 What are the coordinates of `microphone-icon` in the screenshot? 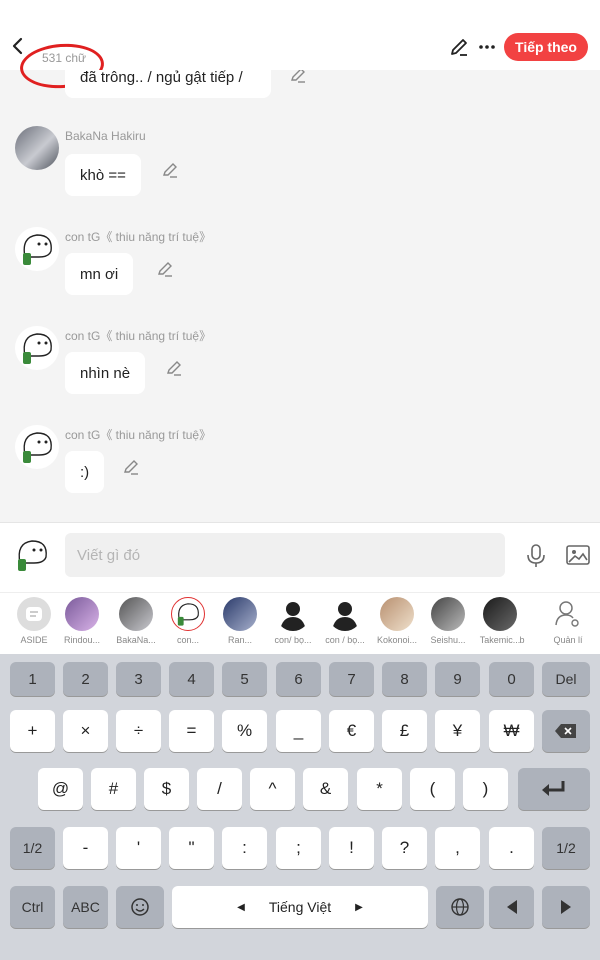 It's located at (536, 556).